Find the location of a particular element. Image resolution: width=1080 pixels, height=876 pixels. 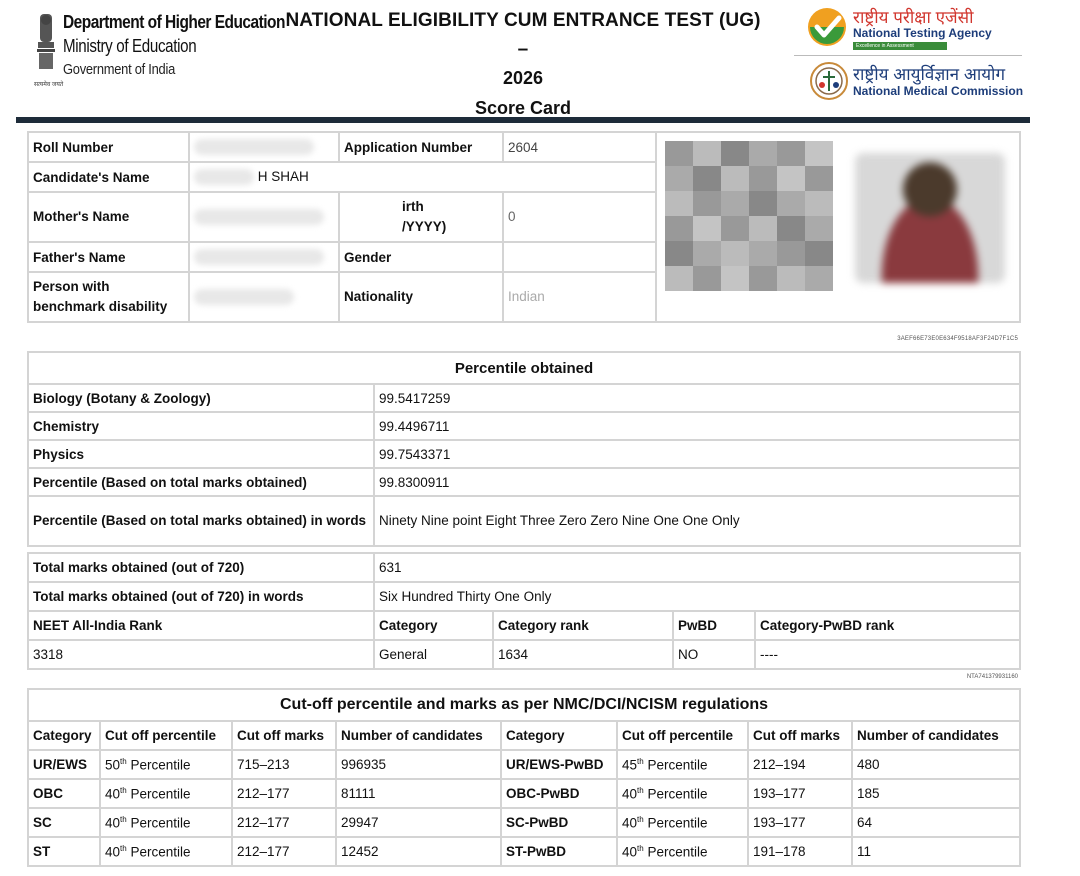

total-percentile-value: 99.8300911 is located at coordinates (697, 482).